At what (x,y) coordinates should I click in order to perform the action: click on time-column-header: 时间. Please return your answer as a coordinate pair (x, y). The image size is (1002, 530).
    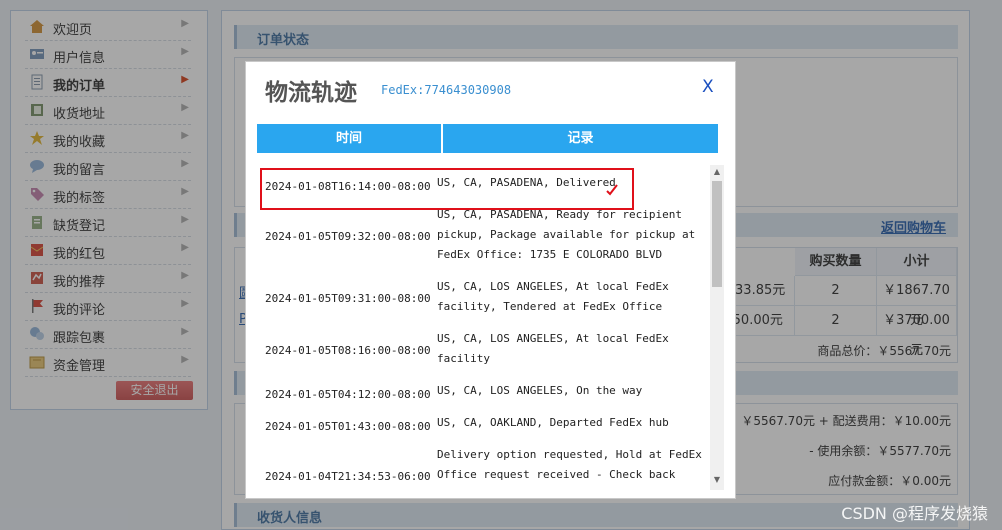
    Looking at the image, I should click on (349, 138).